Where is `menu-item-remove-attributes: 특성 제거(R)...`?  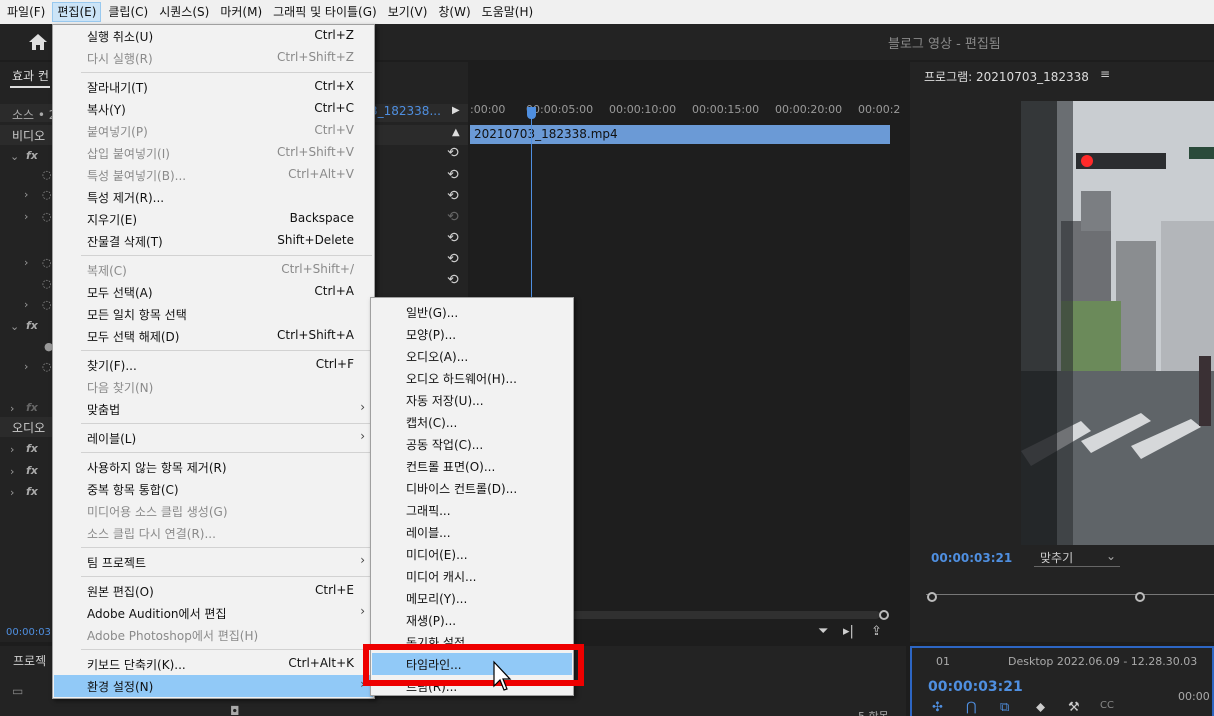
menu-item-remove-attributes: 특성 제거(R)... is located at coordinates (213, 197).